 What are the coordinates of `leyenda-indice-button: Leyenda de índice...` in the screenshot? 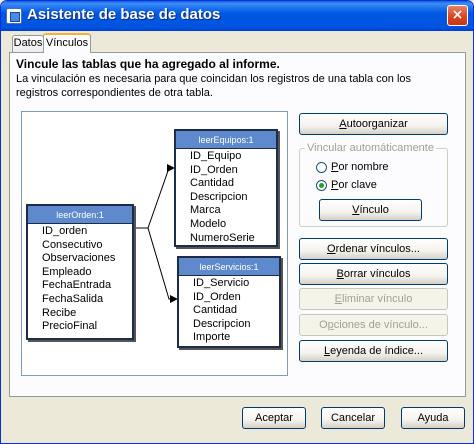 It's located at (373, 351).